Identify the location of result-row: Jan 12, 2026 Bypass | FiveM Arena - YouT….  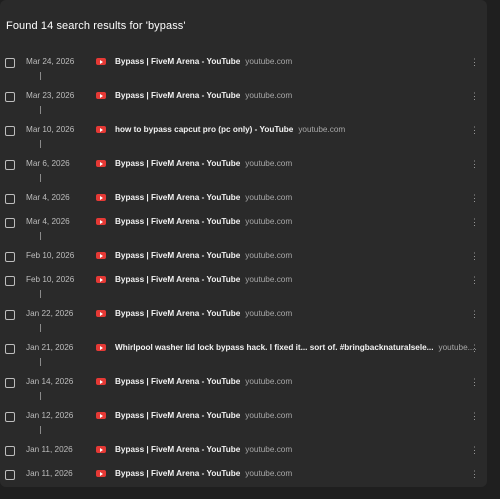
(243, 418).